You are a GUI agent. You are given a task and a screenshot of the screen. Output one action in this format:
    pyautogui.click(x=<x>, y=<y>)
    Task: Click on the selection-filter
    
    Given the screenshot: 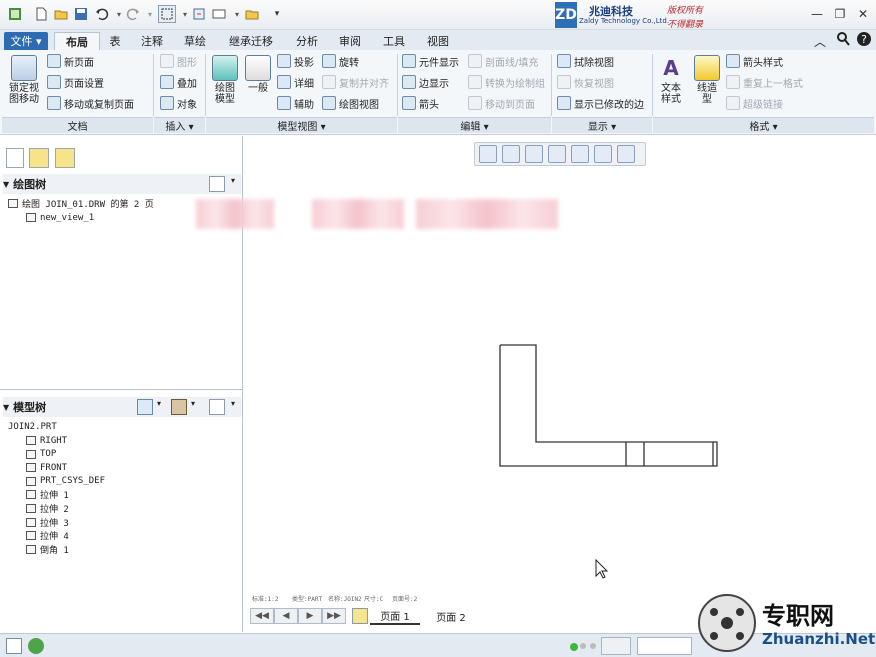 What is the action you would take?
    pyautogui.click(x=664, y=646)
    